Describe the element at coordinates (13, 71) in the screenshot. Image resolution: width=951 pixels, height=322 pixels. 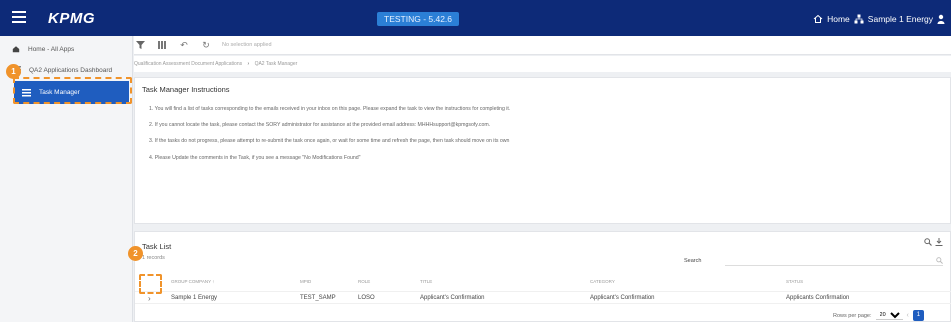
I see `callout-number-1: 1` at that location.